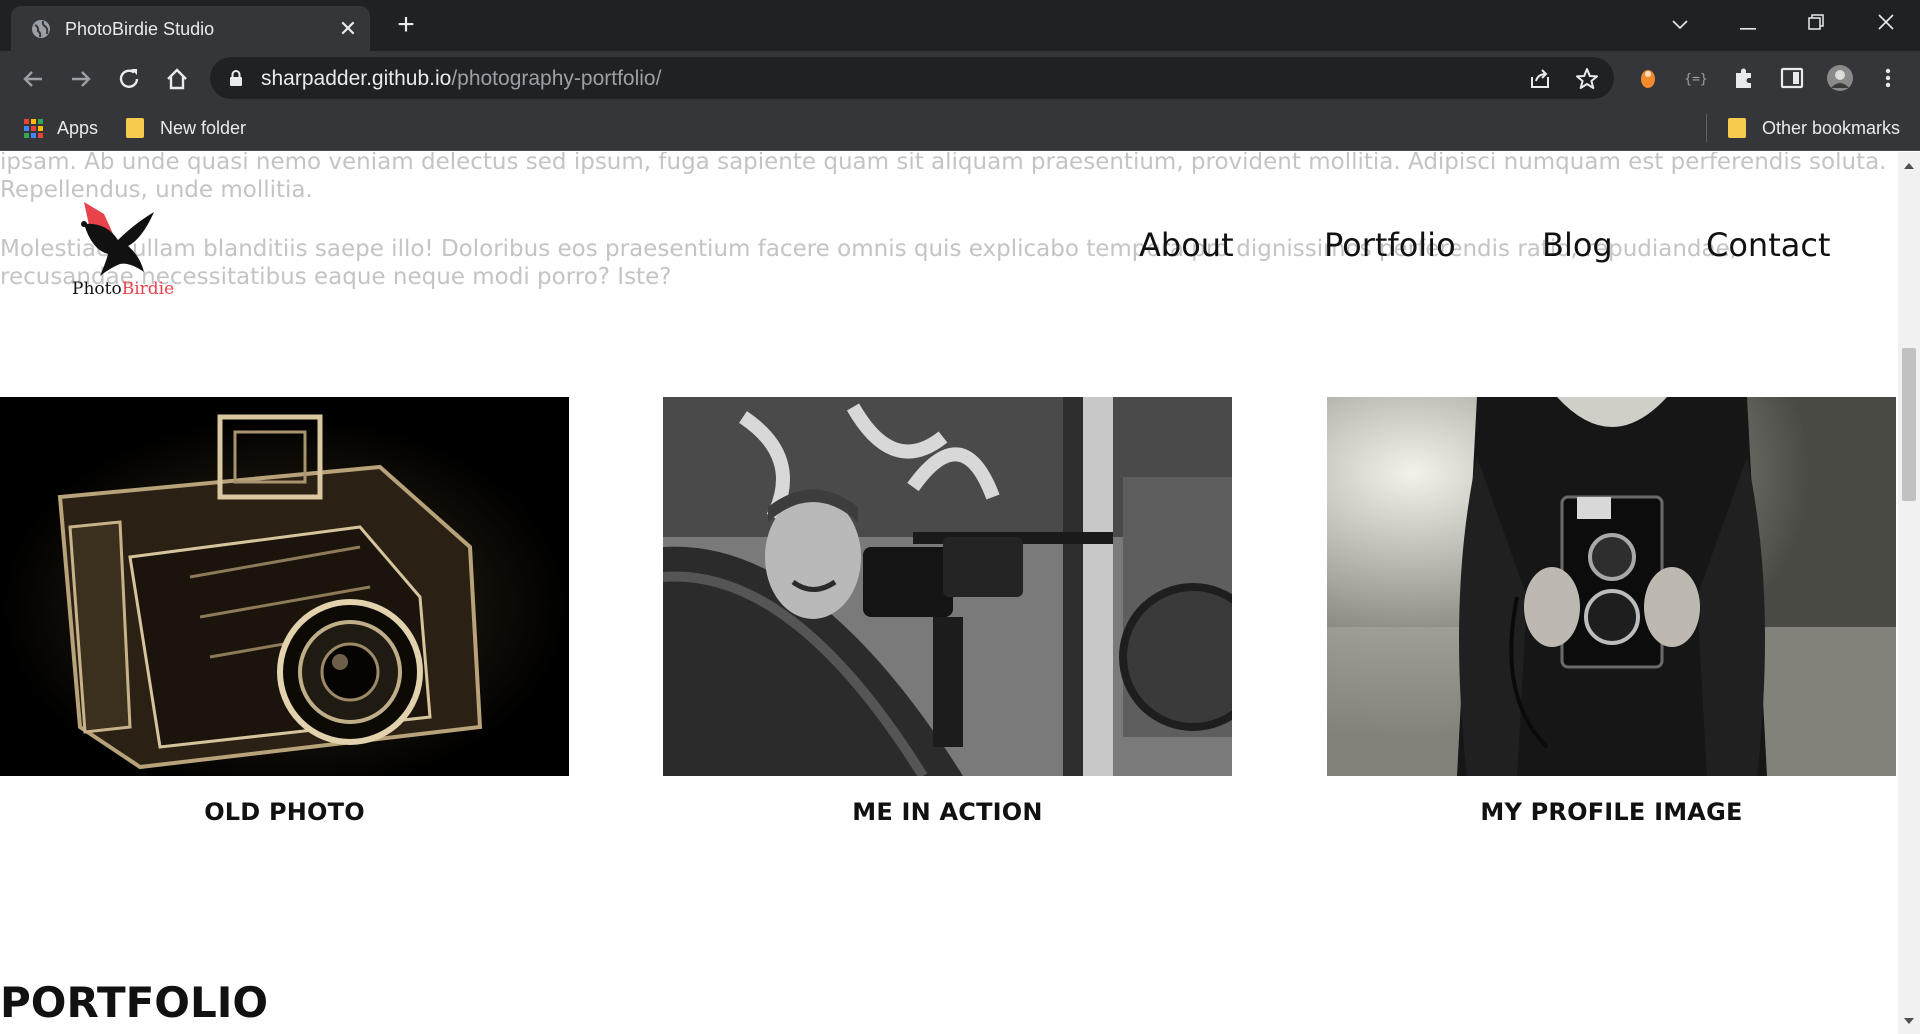 Image resolution: width=1920 pixels, height=1034 pixels. Describe the element at coordinates (81, 79) in the screenshot. I see `forward-icon` at that location.